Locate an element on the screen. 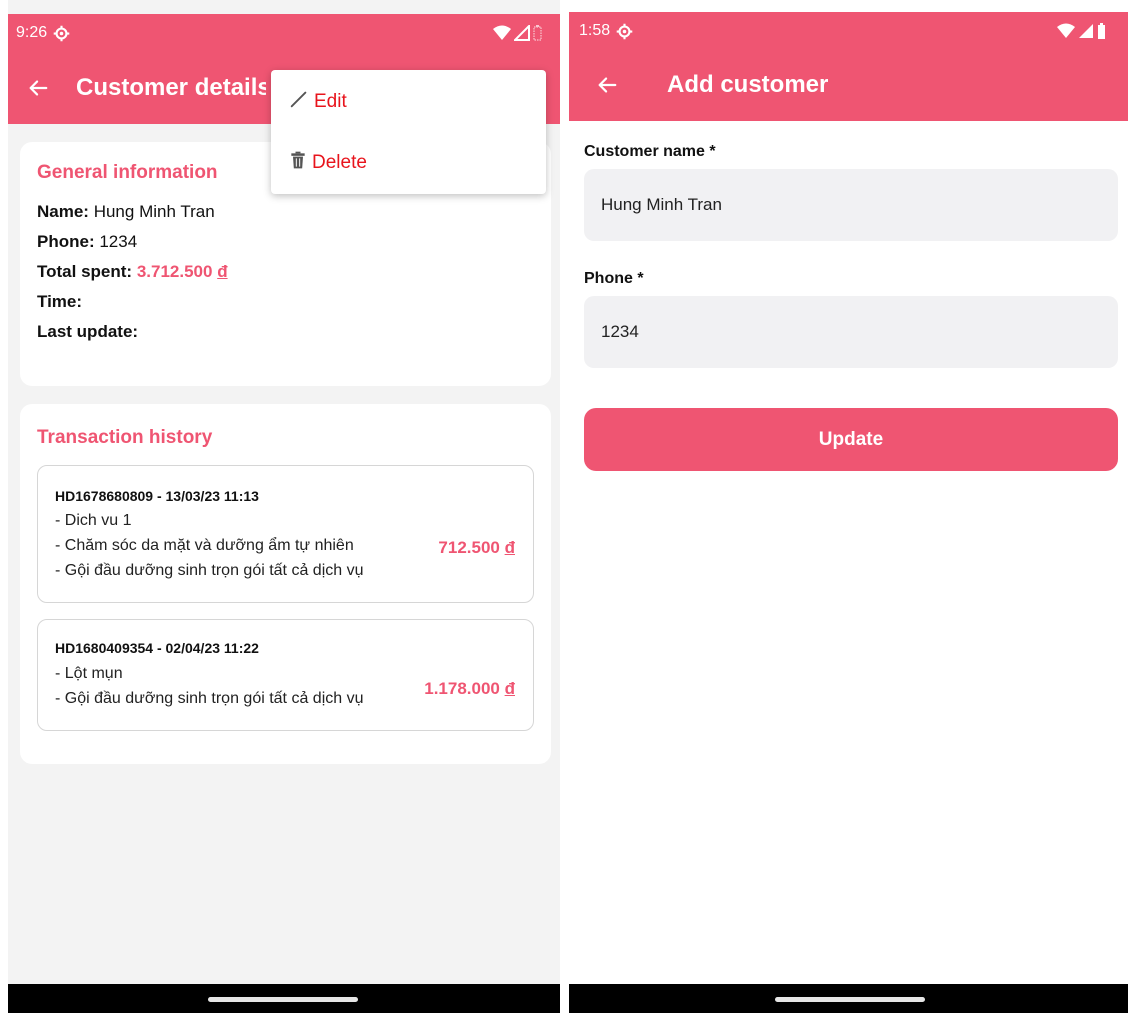 This screenshot has width=1128, height=1013. last-update-row: Last update: is located at coordinates (285, 332).